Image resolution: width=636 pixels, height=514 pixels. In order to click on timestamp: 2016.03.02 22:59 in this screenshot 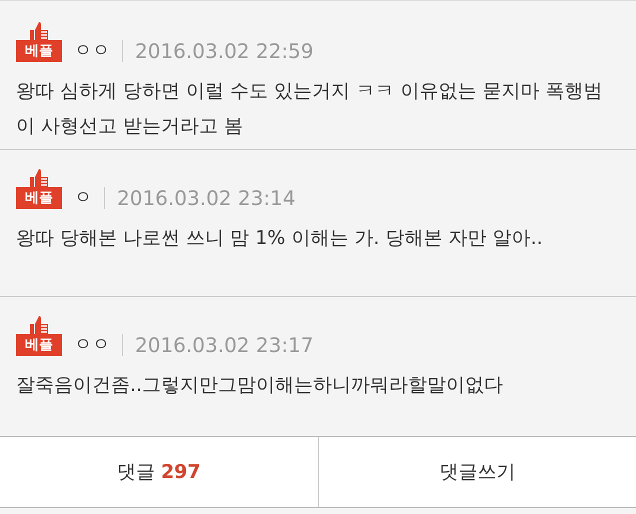, I will do `click(224, 51)`.